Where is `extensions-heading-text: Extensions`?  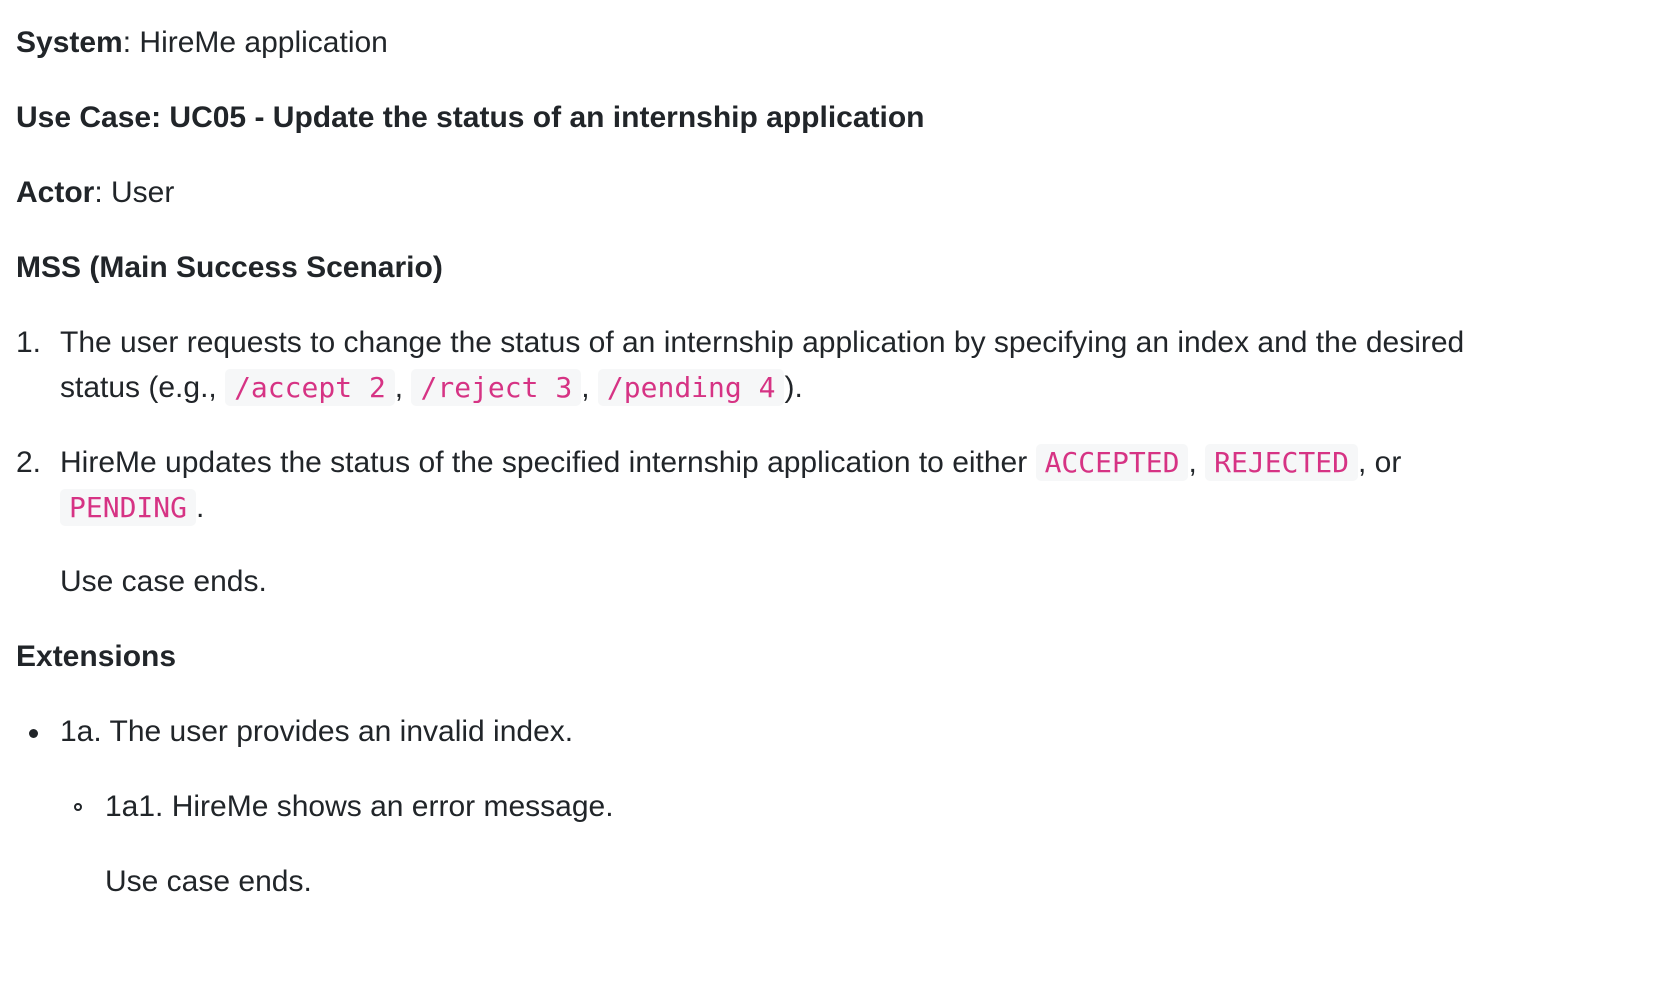 extensions-heading-text: Extensions is located at coordinates (96, 656).